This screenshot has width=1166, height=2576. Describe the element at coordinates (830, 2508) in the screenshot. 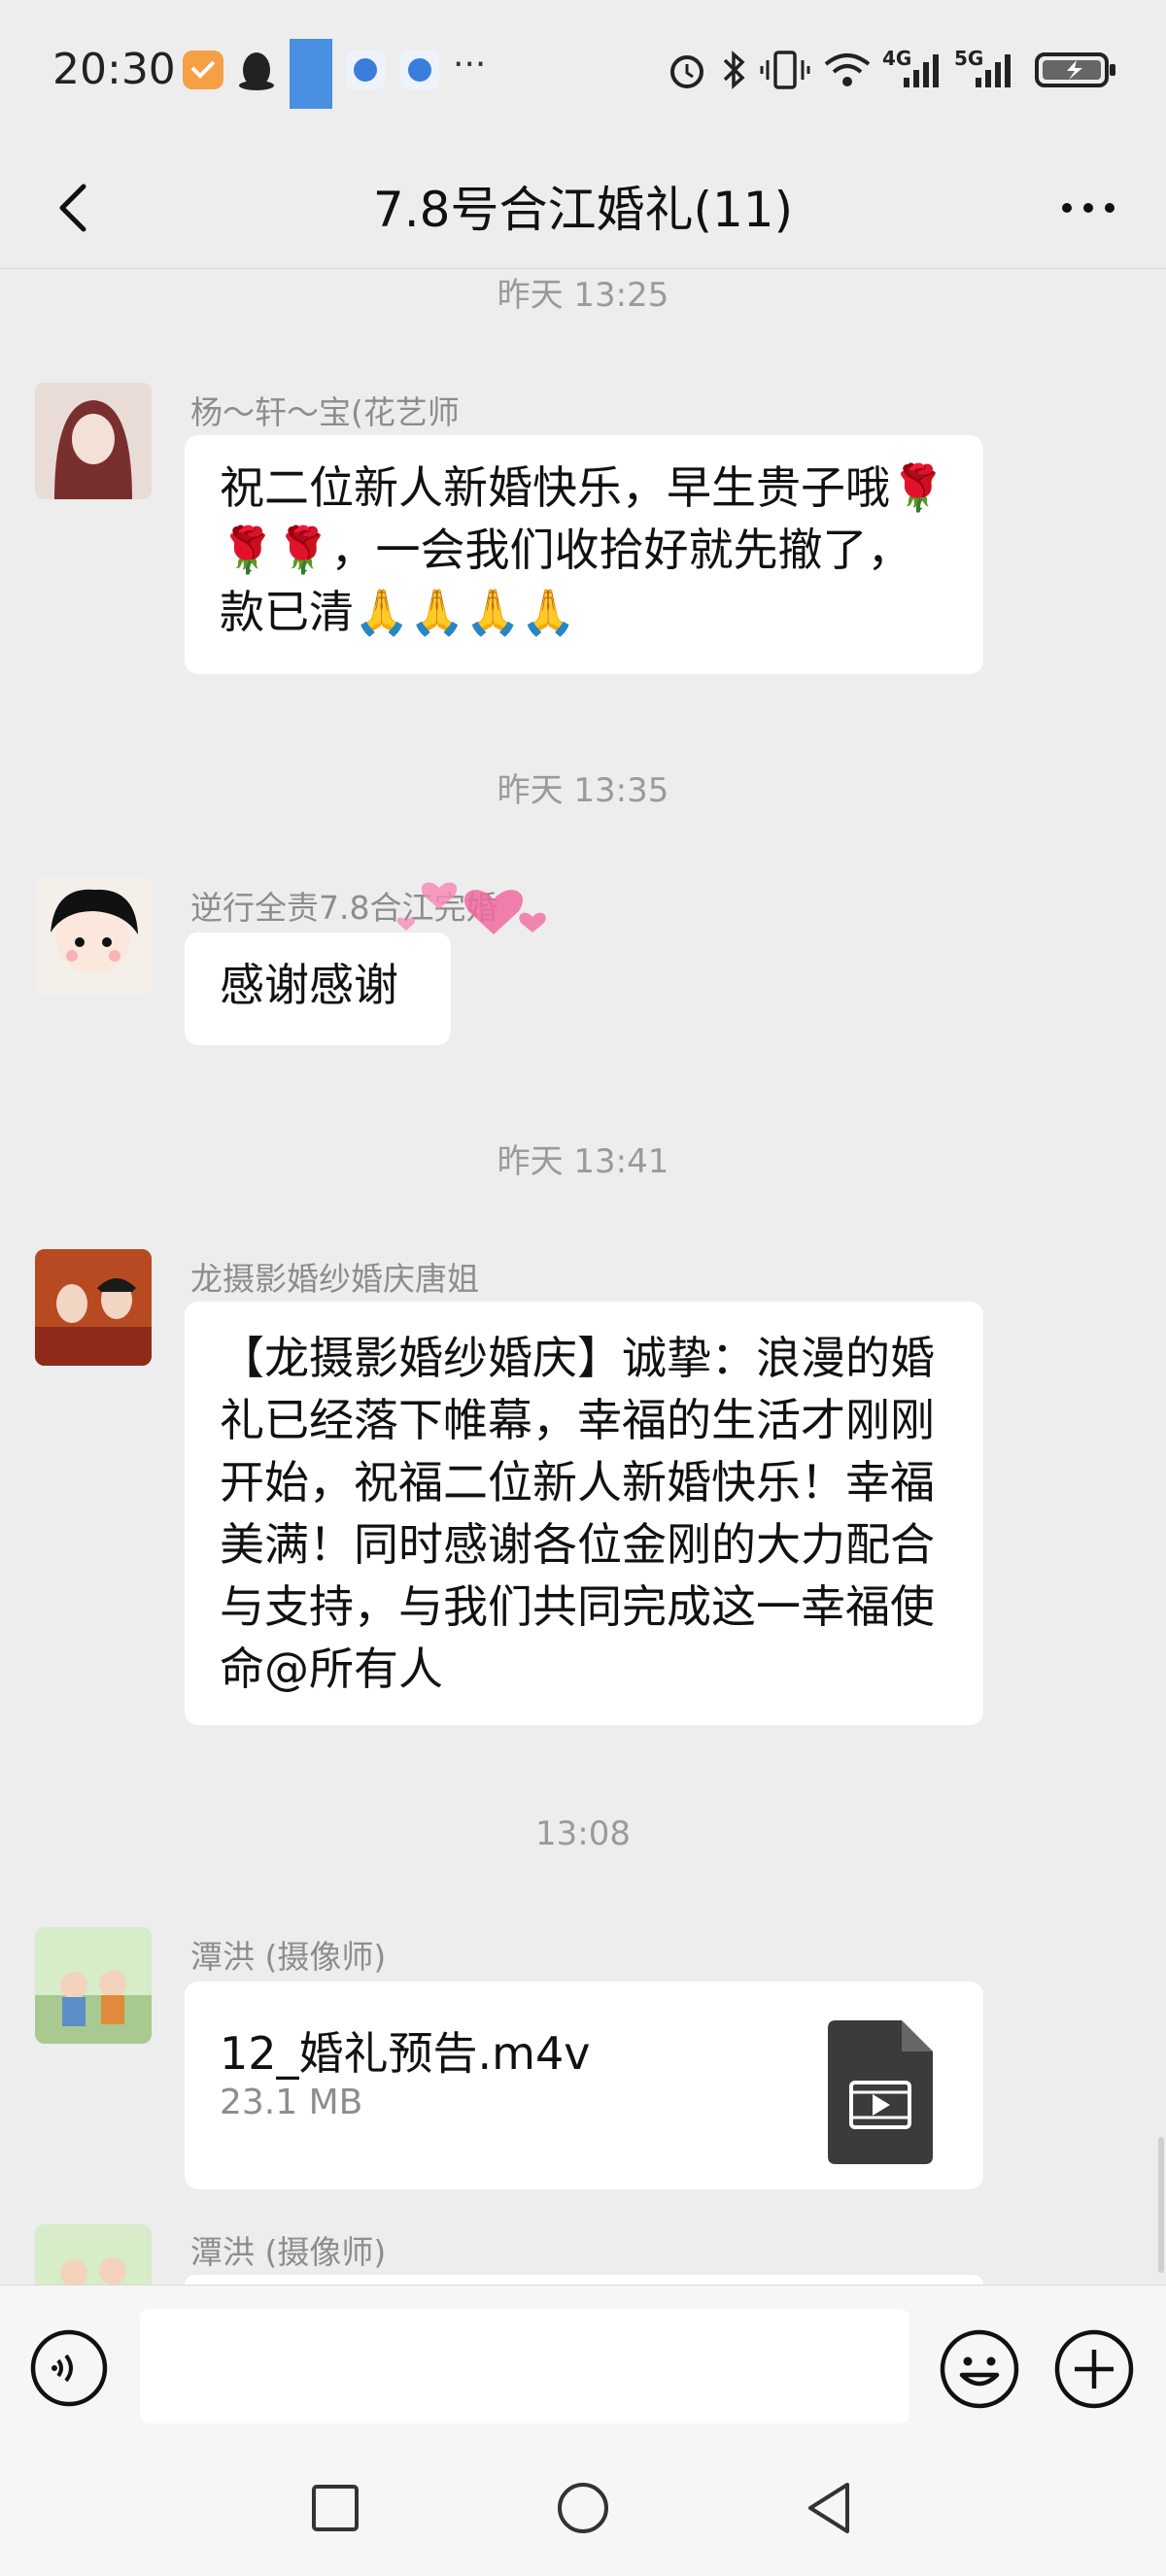

I see `back-icon` at that location.